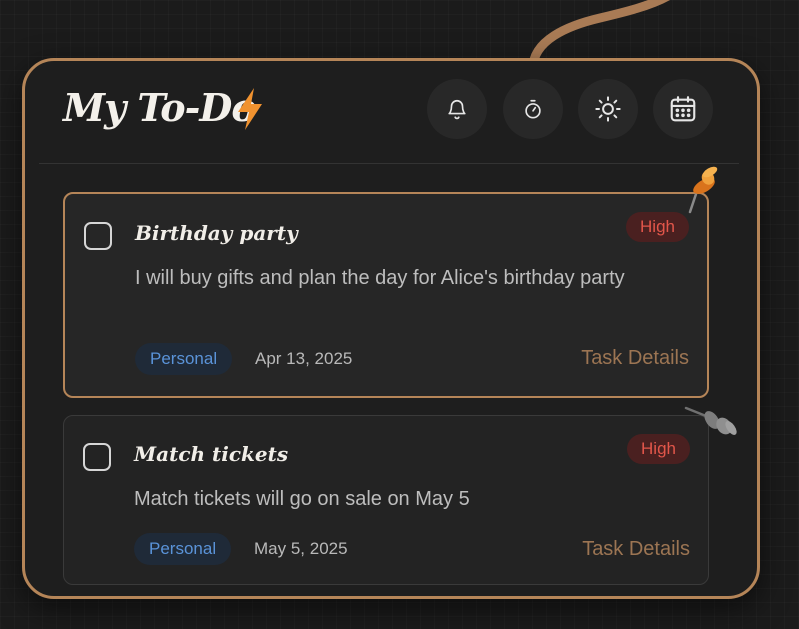 This screenshot has width=799, height=629. Describe the element at coordinates (216, 233) in the screenshot. I see `task-title: Birthday party` at that location.